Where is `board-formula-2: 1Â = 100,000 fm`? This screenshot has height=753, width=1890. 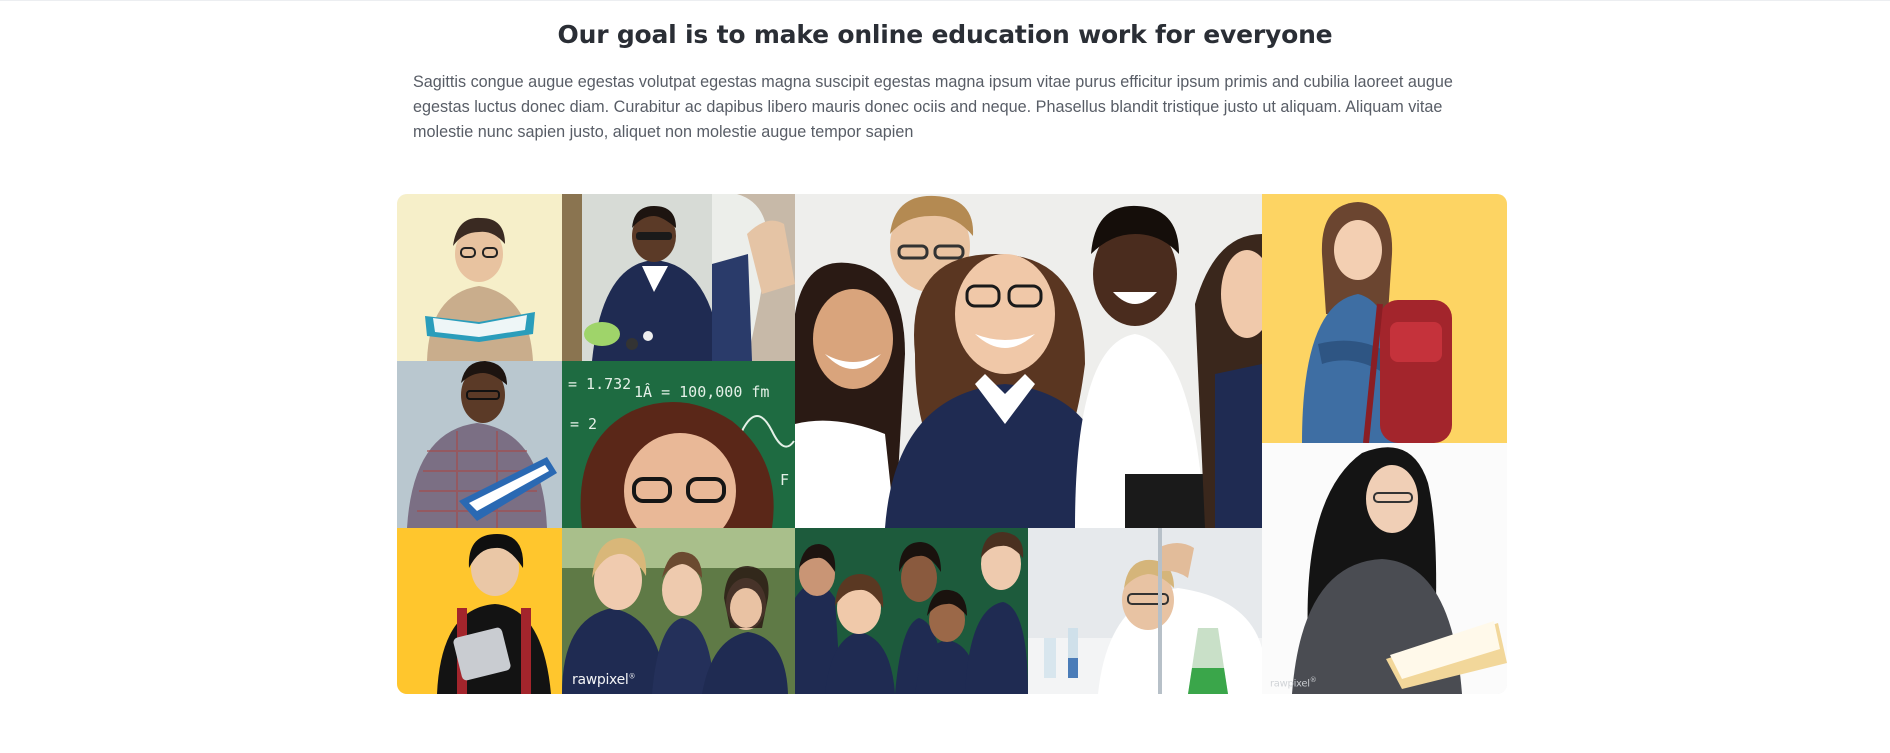
board-formula-2: 1Â = 100,000 fm is located at coordinates (701, 391).